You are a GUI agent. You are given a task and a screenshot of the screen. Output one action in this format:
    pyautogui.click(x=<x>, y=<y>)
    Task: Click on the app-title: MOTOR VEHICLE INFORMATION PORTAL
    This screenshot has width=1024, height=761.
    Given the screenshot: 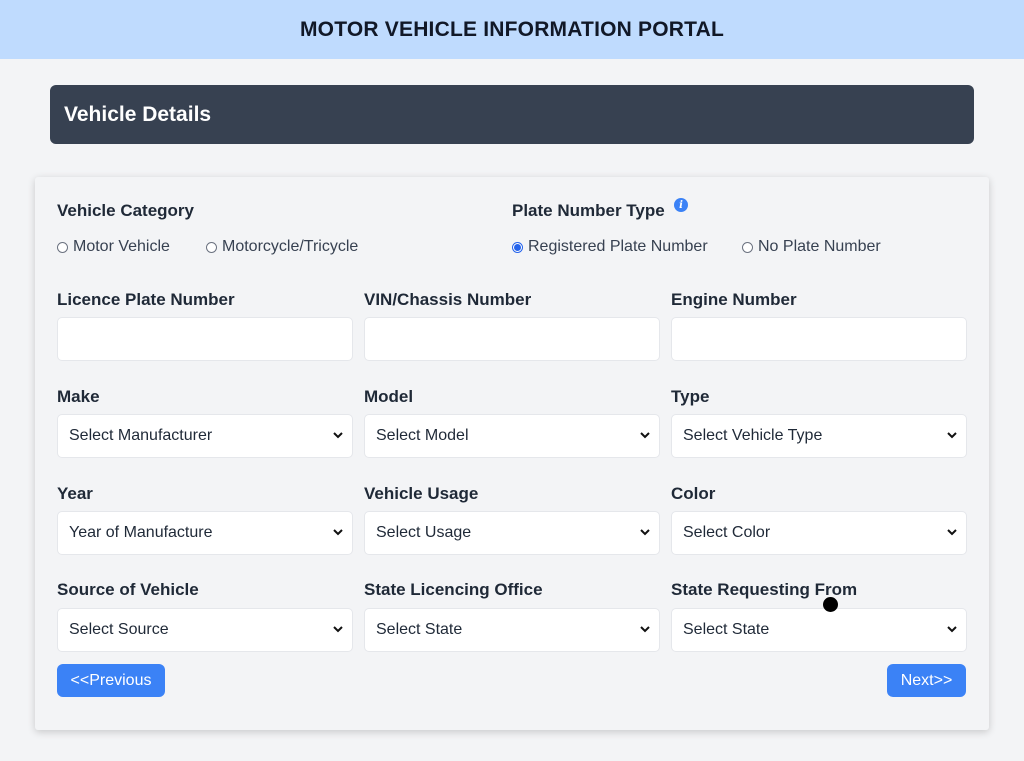 What is the action you would take?
    pyautogui.click(x=512, y=29)
    